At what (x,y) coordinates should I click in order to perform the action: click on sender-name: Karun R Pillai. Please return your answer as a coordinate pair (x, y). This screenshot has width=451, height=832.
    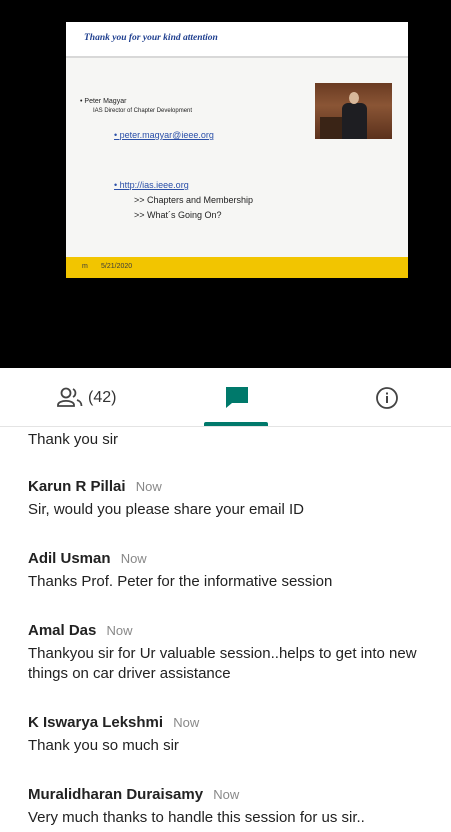
    Looking at the image, I should click on (77, 486).